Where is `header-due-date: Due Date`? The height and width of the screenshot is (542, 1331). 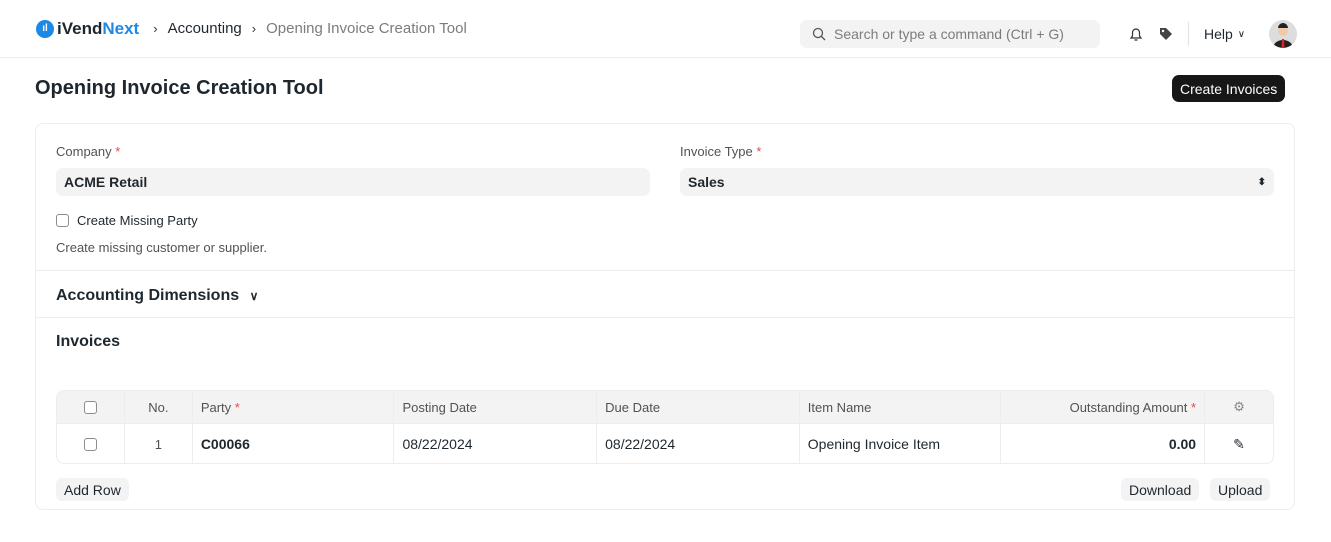 header-due-date: Due Date is located at coordinates (698, 407).